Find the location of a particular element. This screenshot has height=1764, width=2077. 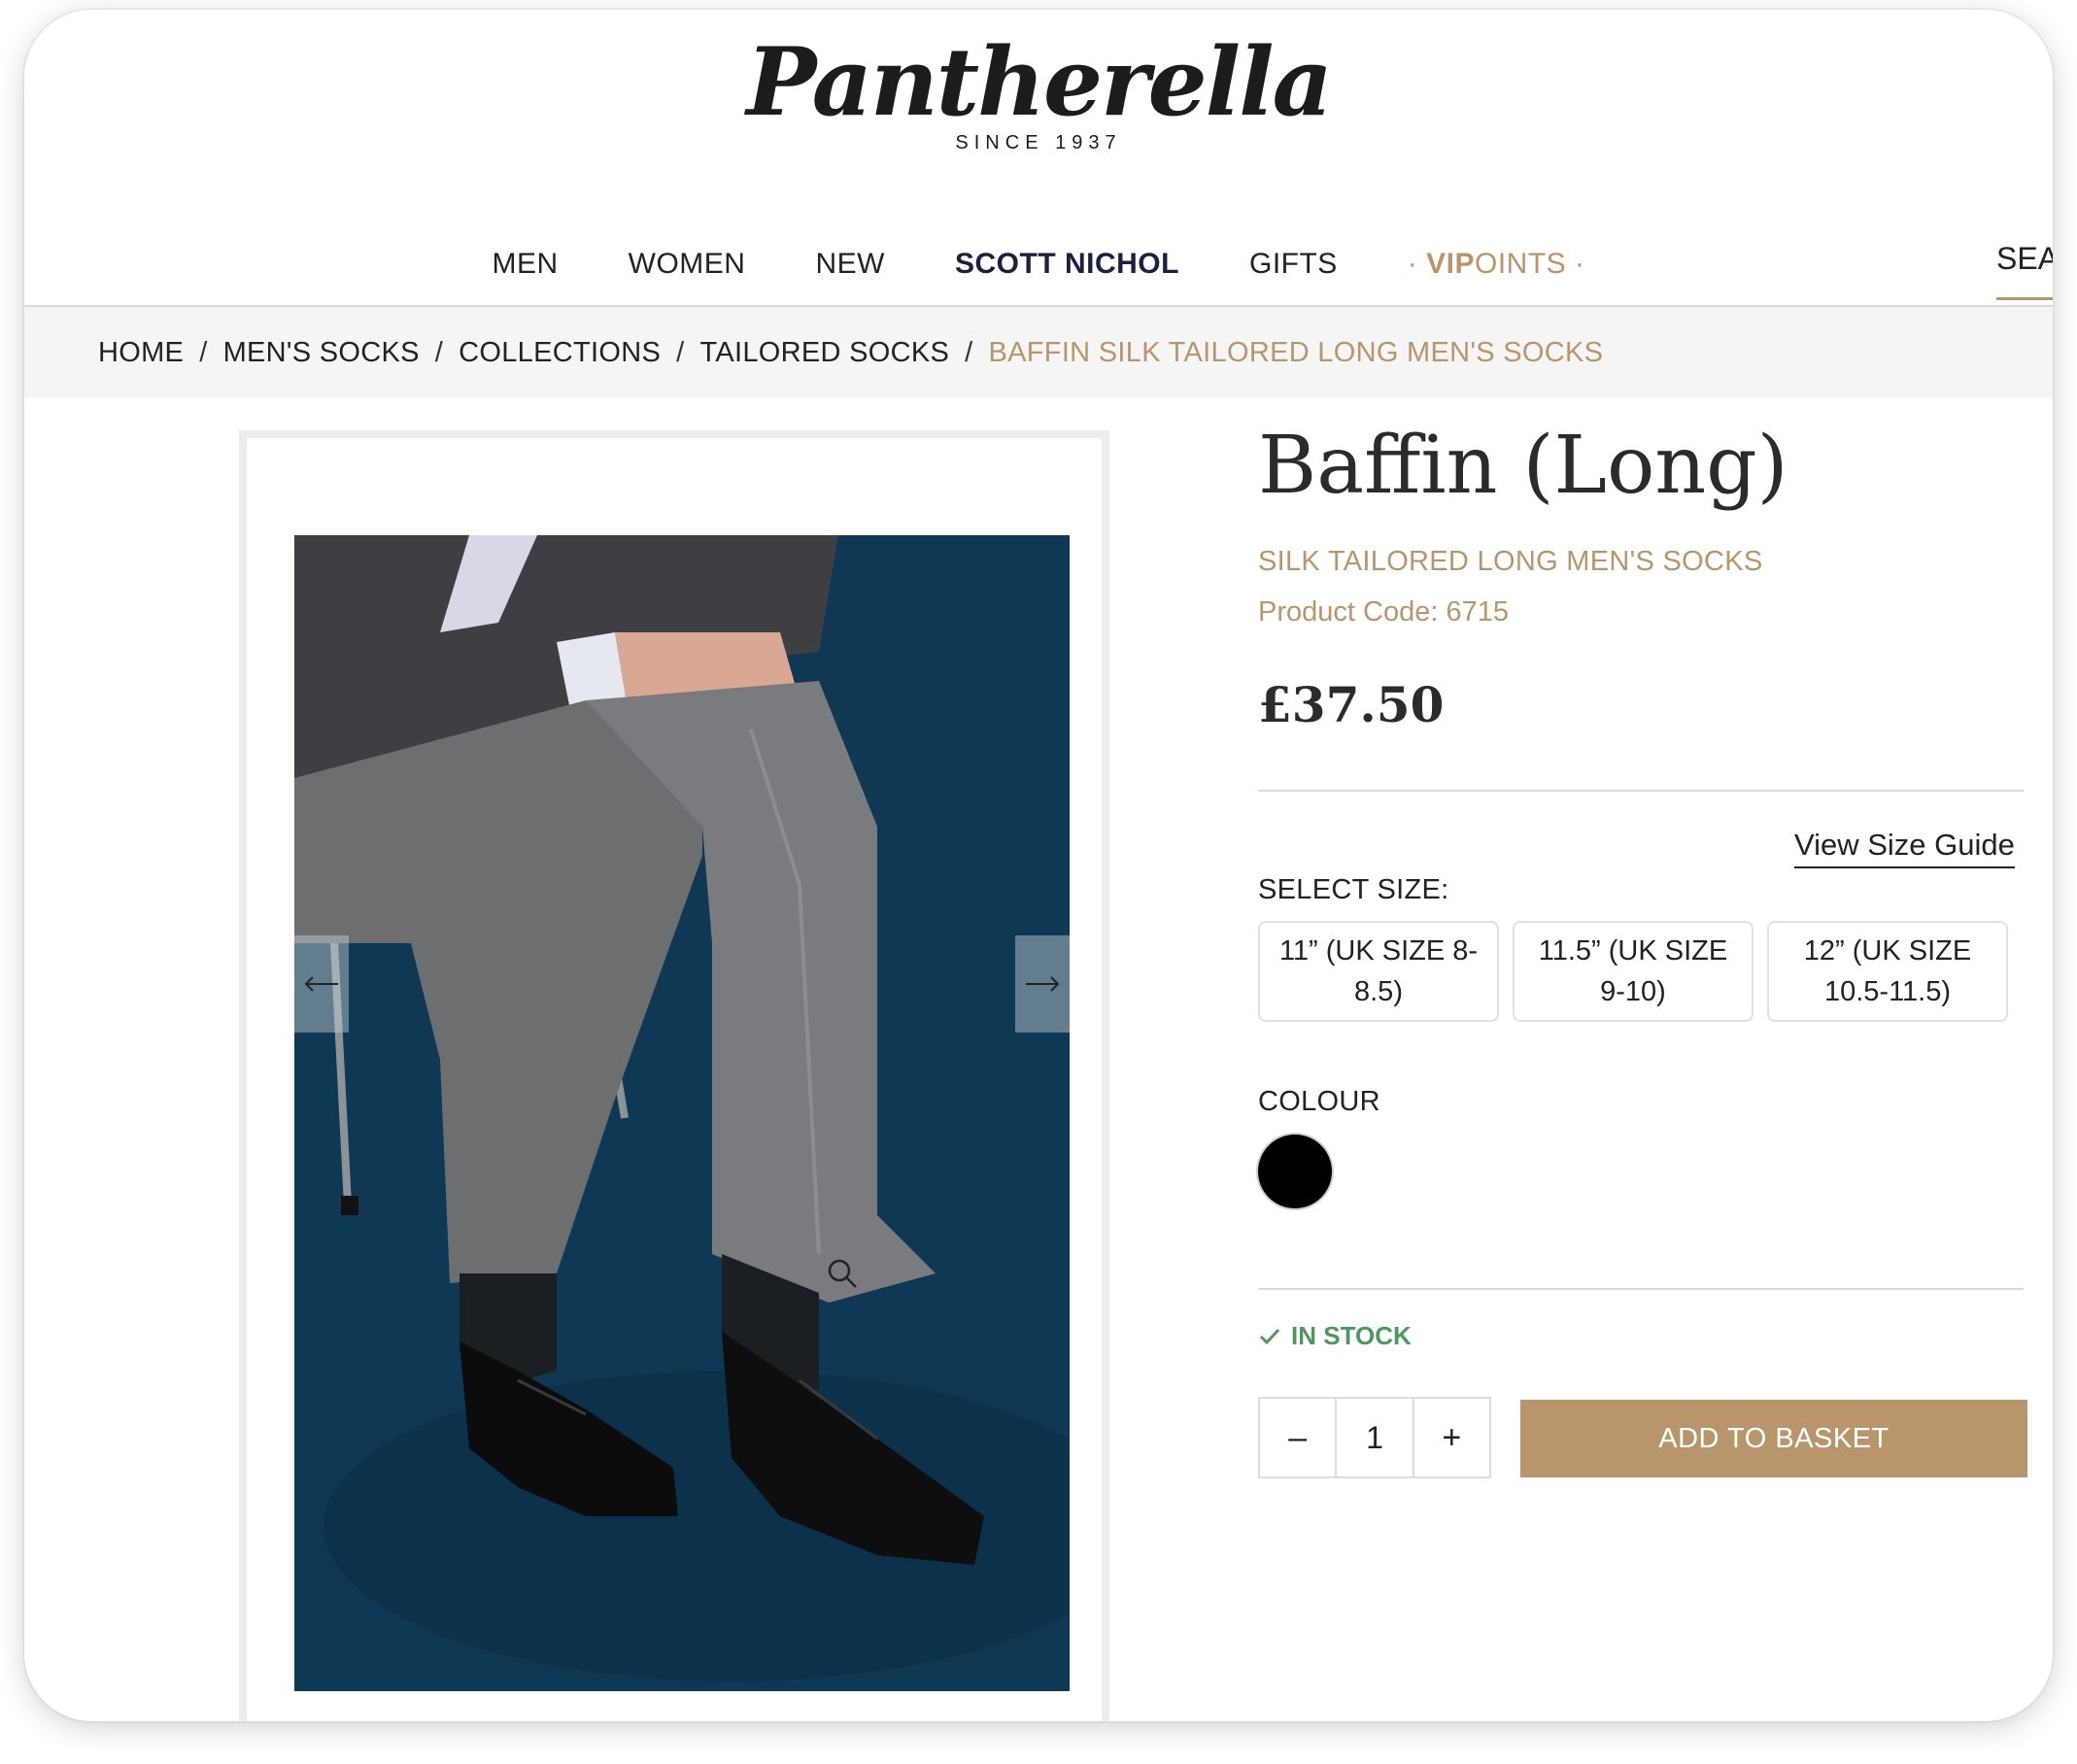

nav-vipoints: · VIPOINTS · is located at coordinates (1496, 264).